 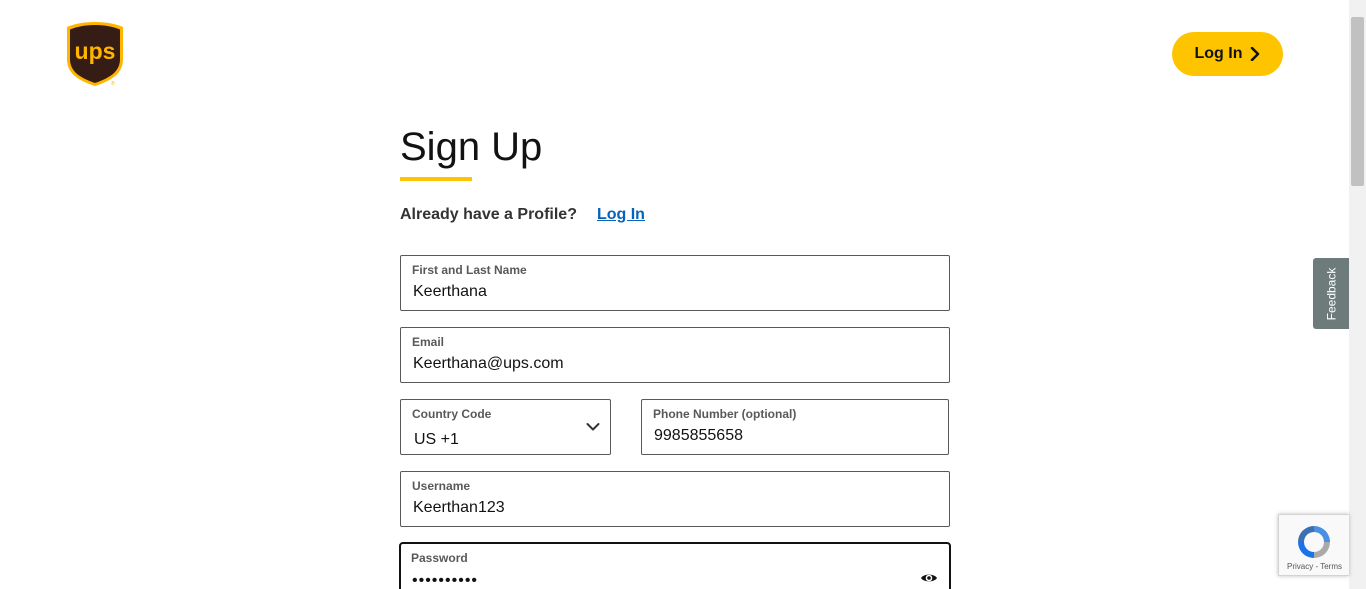 I want to click on eye-icon, so click(x=929, y=578).